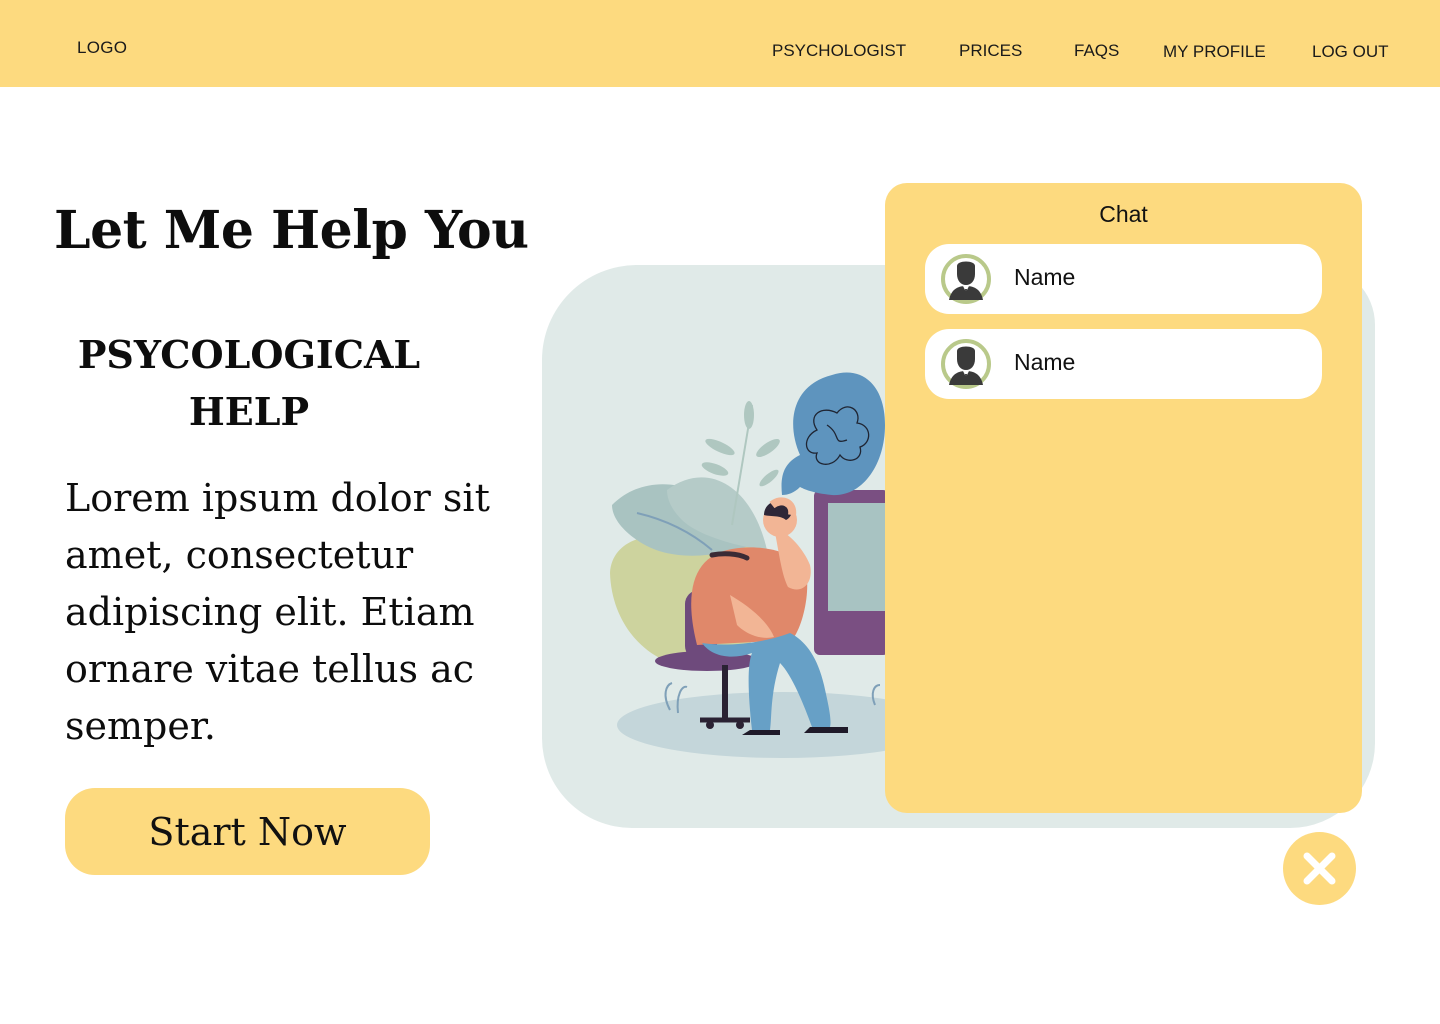  I want to click on nav-log-out: LOG OUT, so click(1350, 52).